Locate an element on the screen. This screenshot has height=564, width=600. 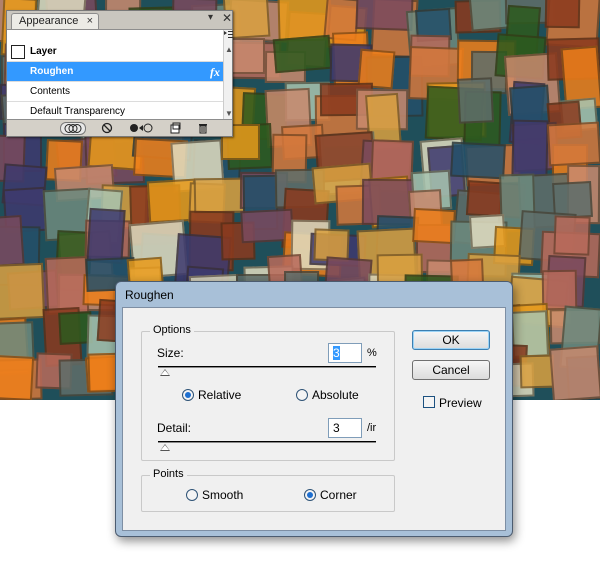
list-item-contents: Contents is located at coordinates (115, 92).